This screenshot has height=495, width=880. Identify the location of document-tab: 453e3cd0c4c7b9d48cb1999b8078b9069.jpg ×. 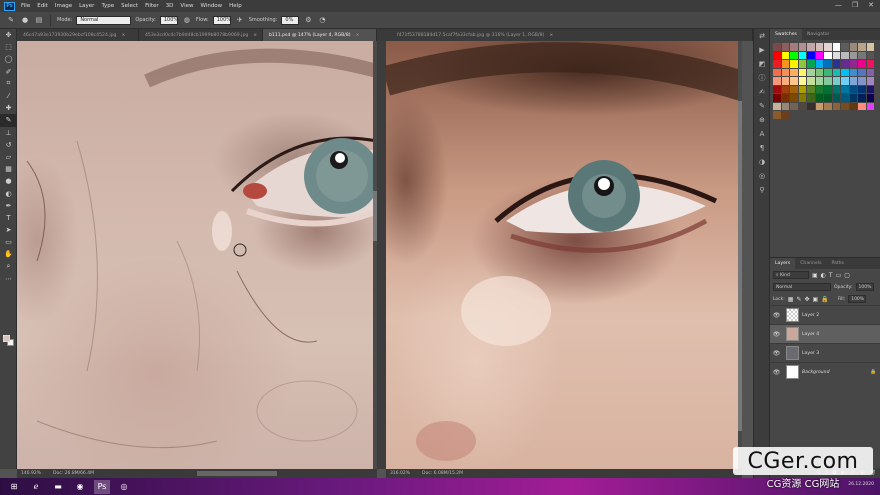
(201, 35).